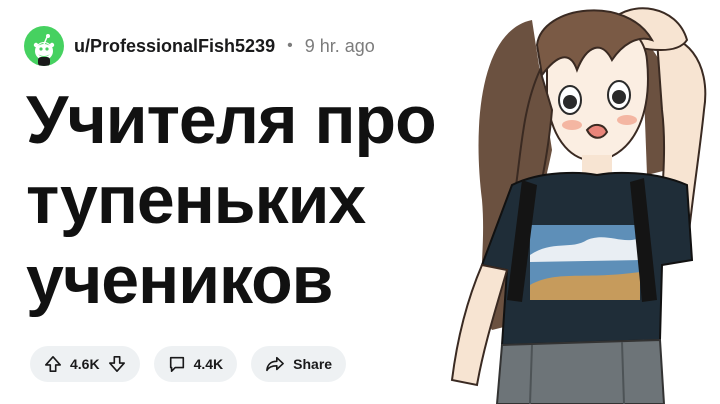 The image size is (720, 404). I want to click on snoo-avatar-icon, so click(44, 50).